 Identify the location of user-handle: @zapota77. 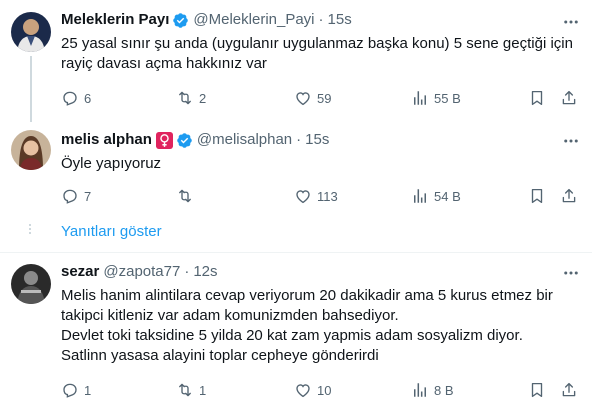
(141, 272).